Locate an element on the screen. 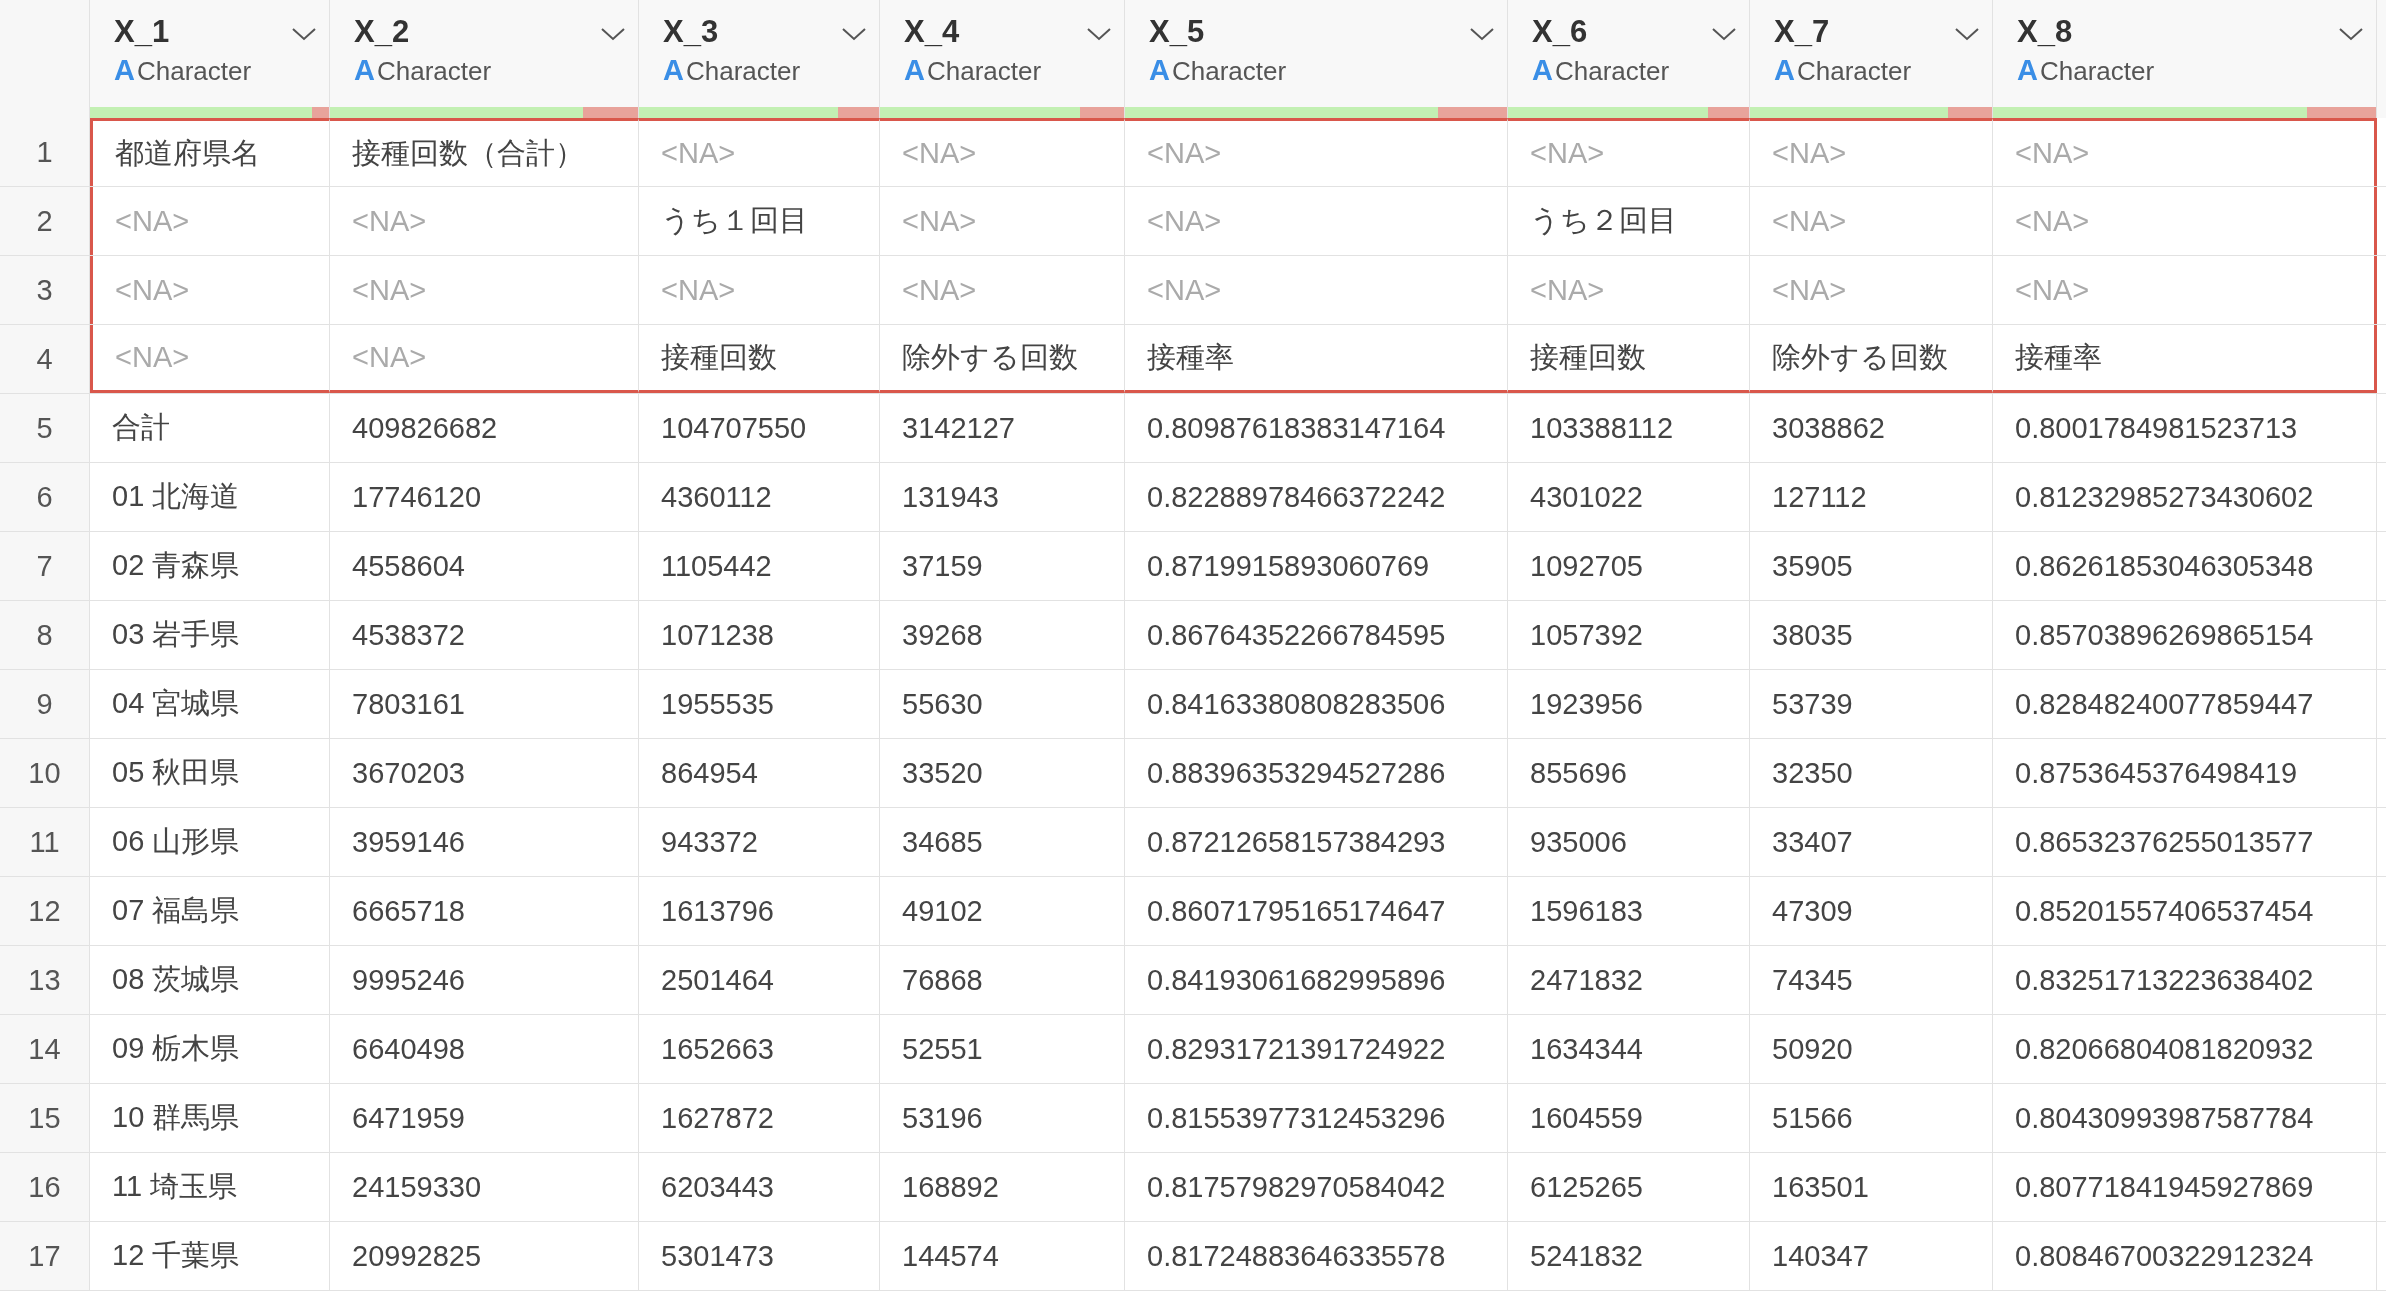 This screenshot has width=2386, height=1298. row-number: 14 is located at coordinates (45, 1049).